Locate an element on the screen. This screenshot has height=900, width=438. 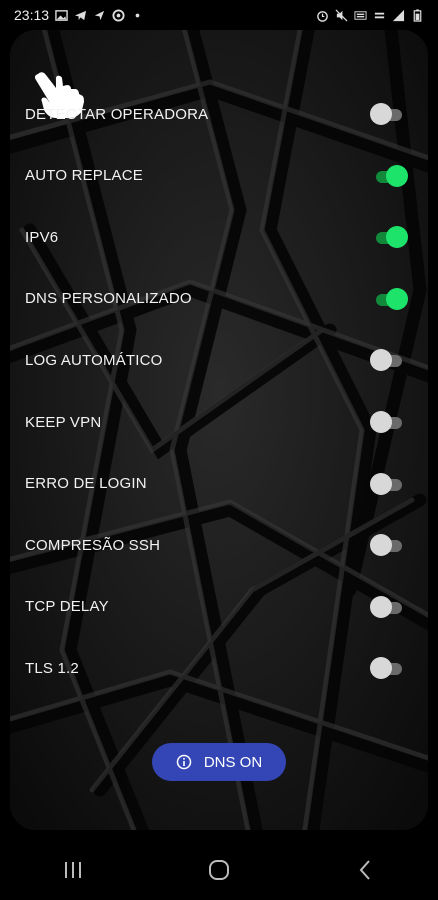
status-left: 23:13 is located at coordinates (79, 15).